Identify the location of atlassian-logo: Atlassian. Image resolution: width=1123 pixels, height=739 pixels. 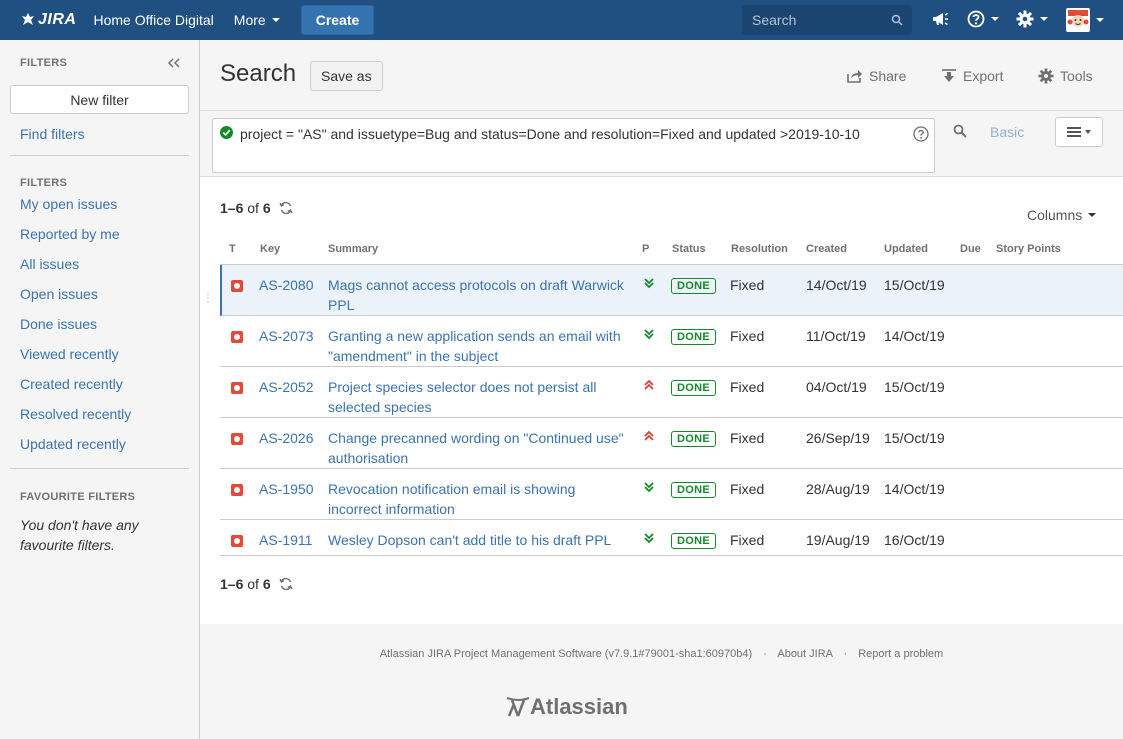
(567, 707).